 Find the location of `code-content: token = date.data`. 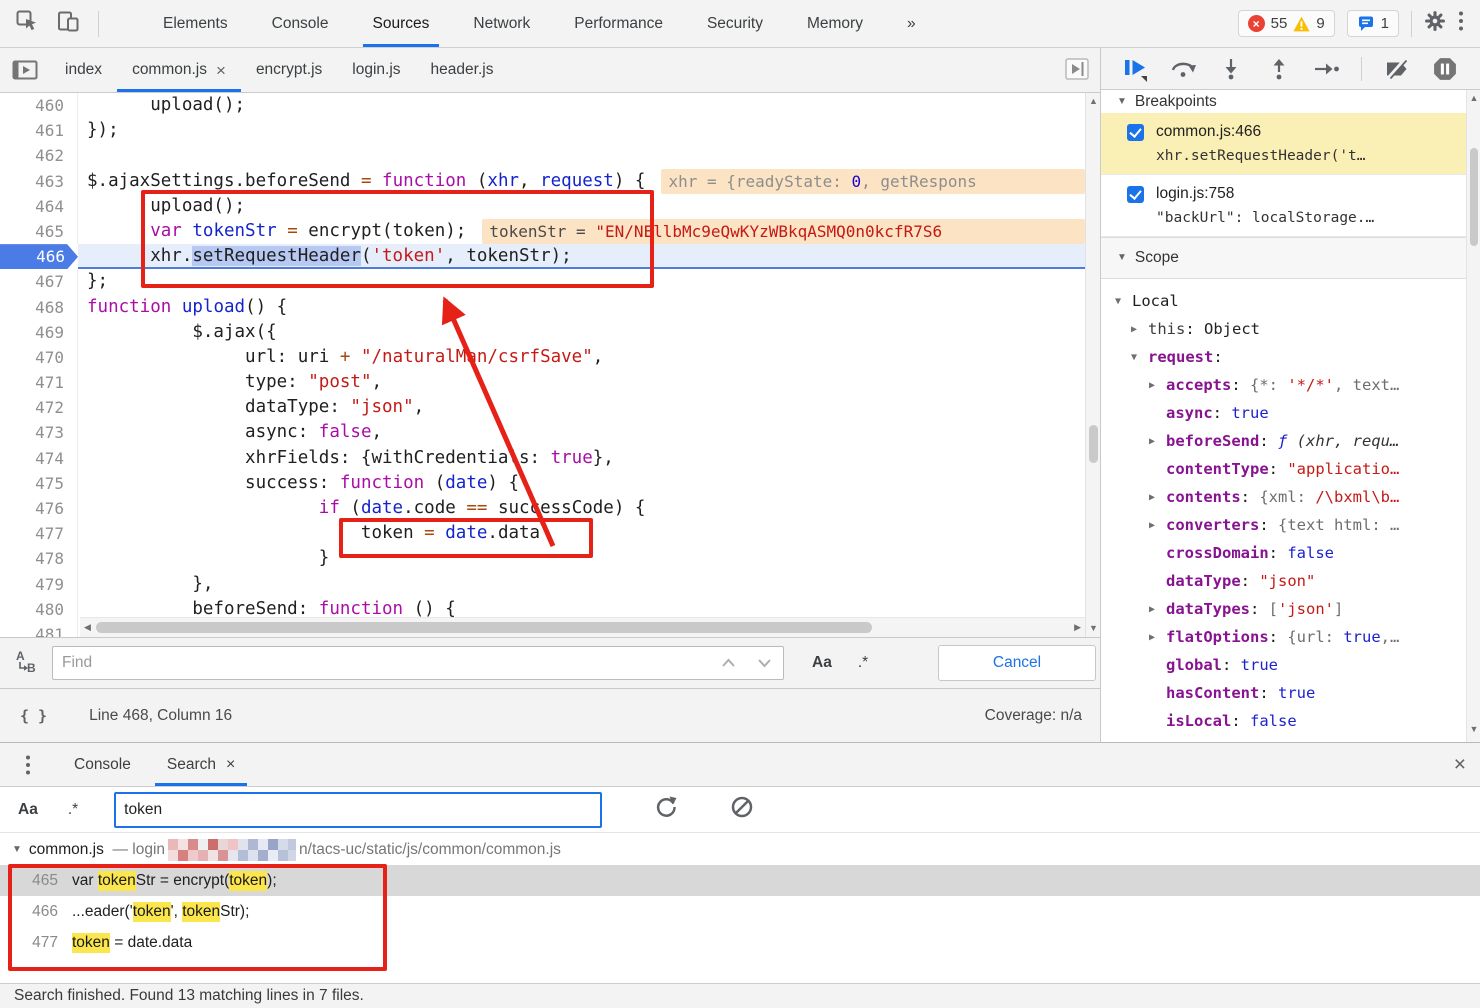

code-content: token = date.data is located at coordinates (581, 533).